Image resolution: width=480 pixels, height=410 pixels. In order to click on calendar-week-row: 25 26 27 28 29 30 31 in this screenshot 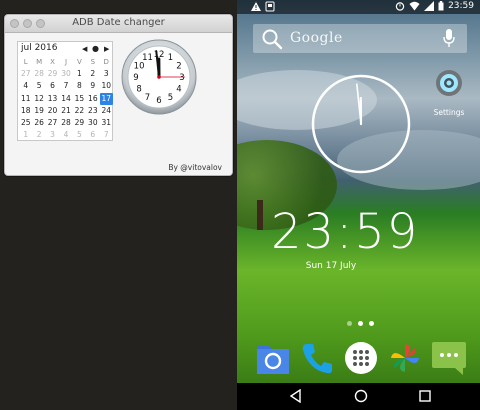, I will do `click(66, 123)`.